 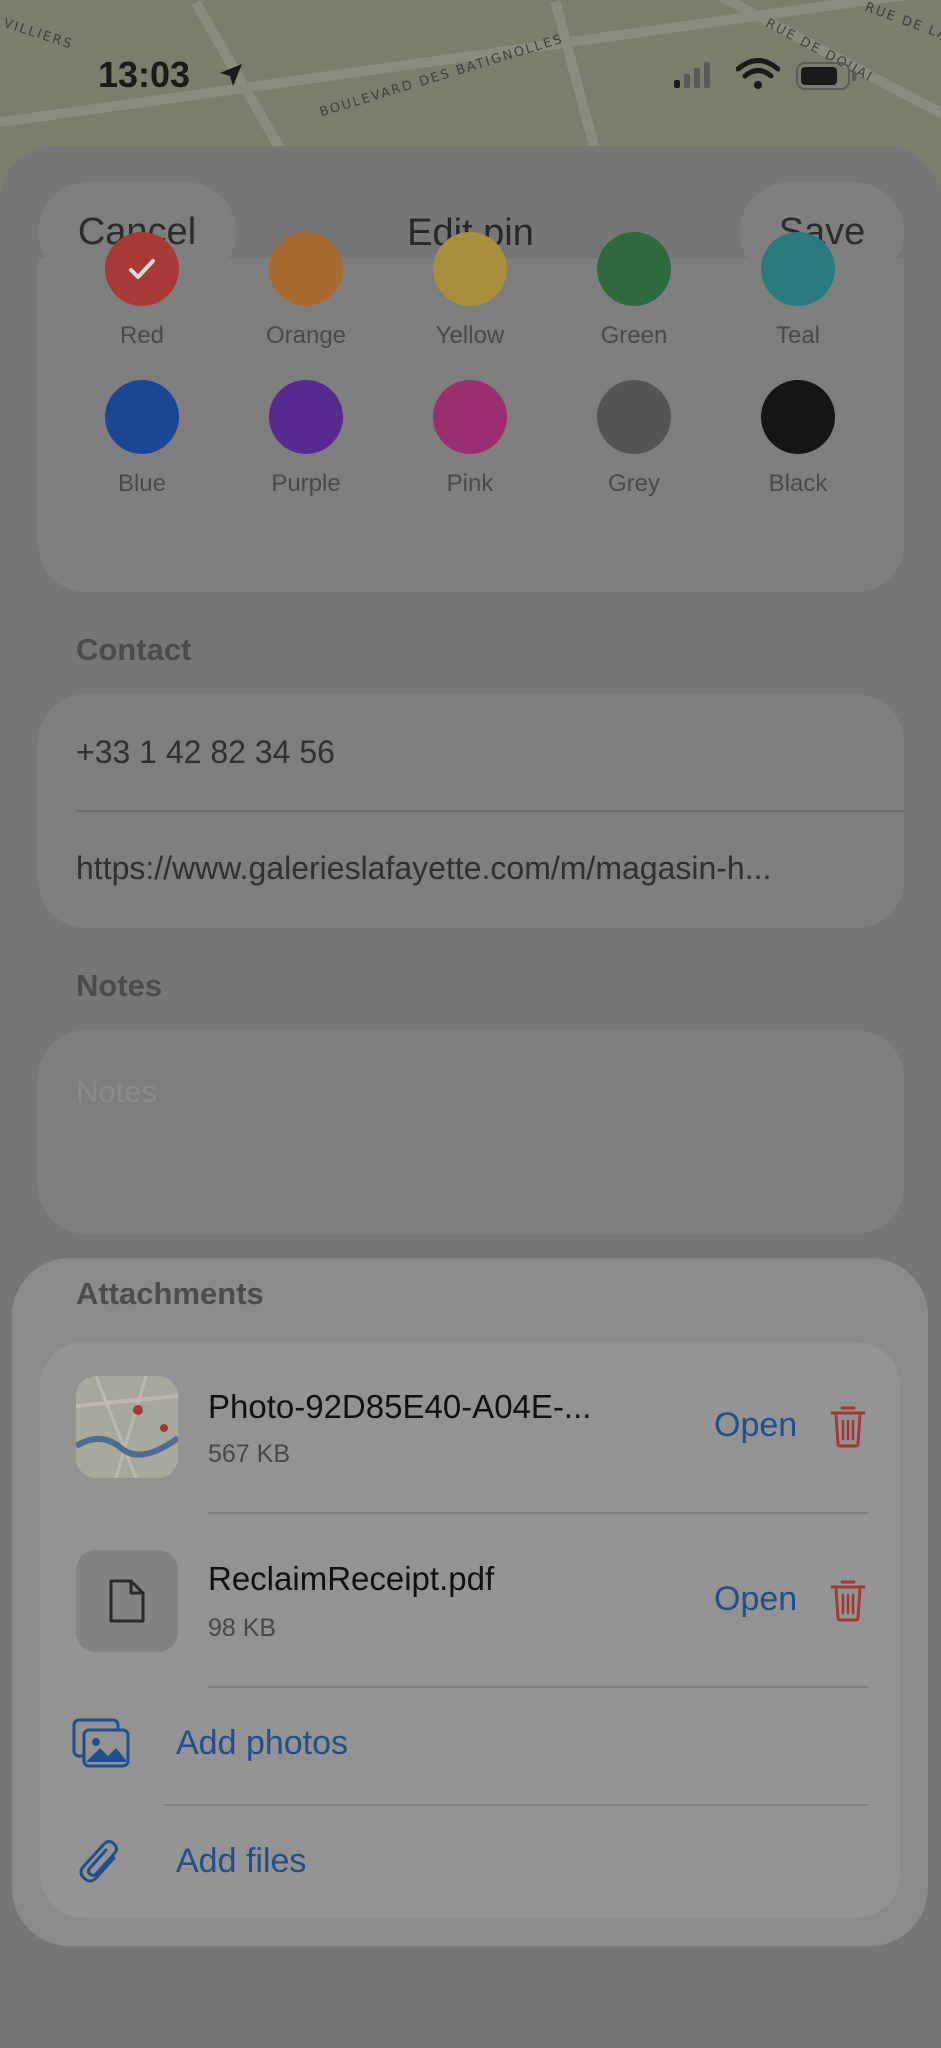 I want to click on document-thumbnail, so click(x=127, y=1601).